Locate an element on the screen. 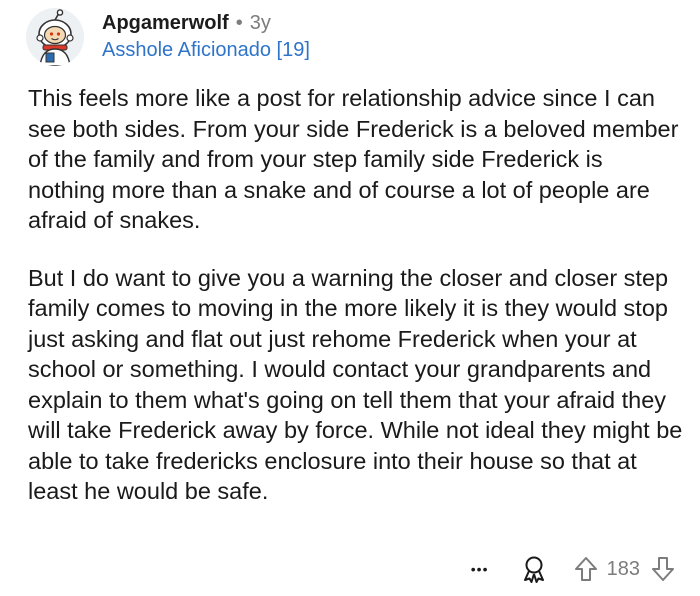 The height and width of the screenshot is (596, 700). upvote-button is located at coordinates (586, 569).